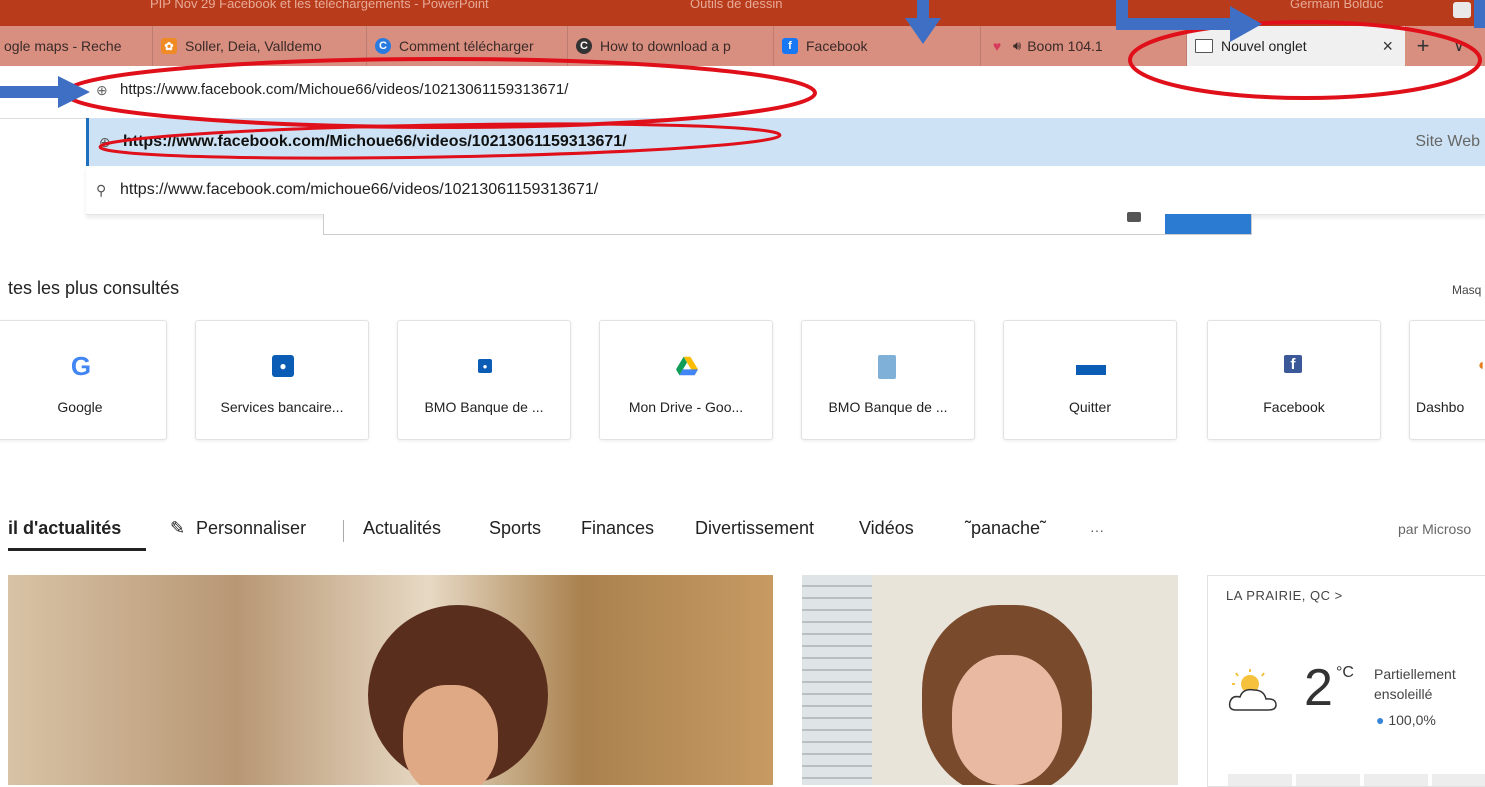 The image size is (1485, 787). Describe the element at coordinates (837, 46) in the screenshot. I see `tab-label: Facebook` at that location.